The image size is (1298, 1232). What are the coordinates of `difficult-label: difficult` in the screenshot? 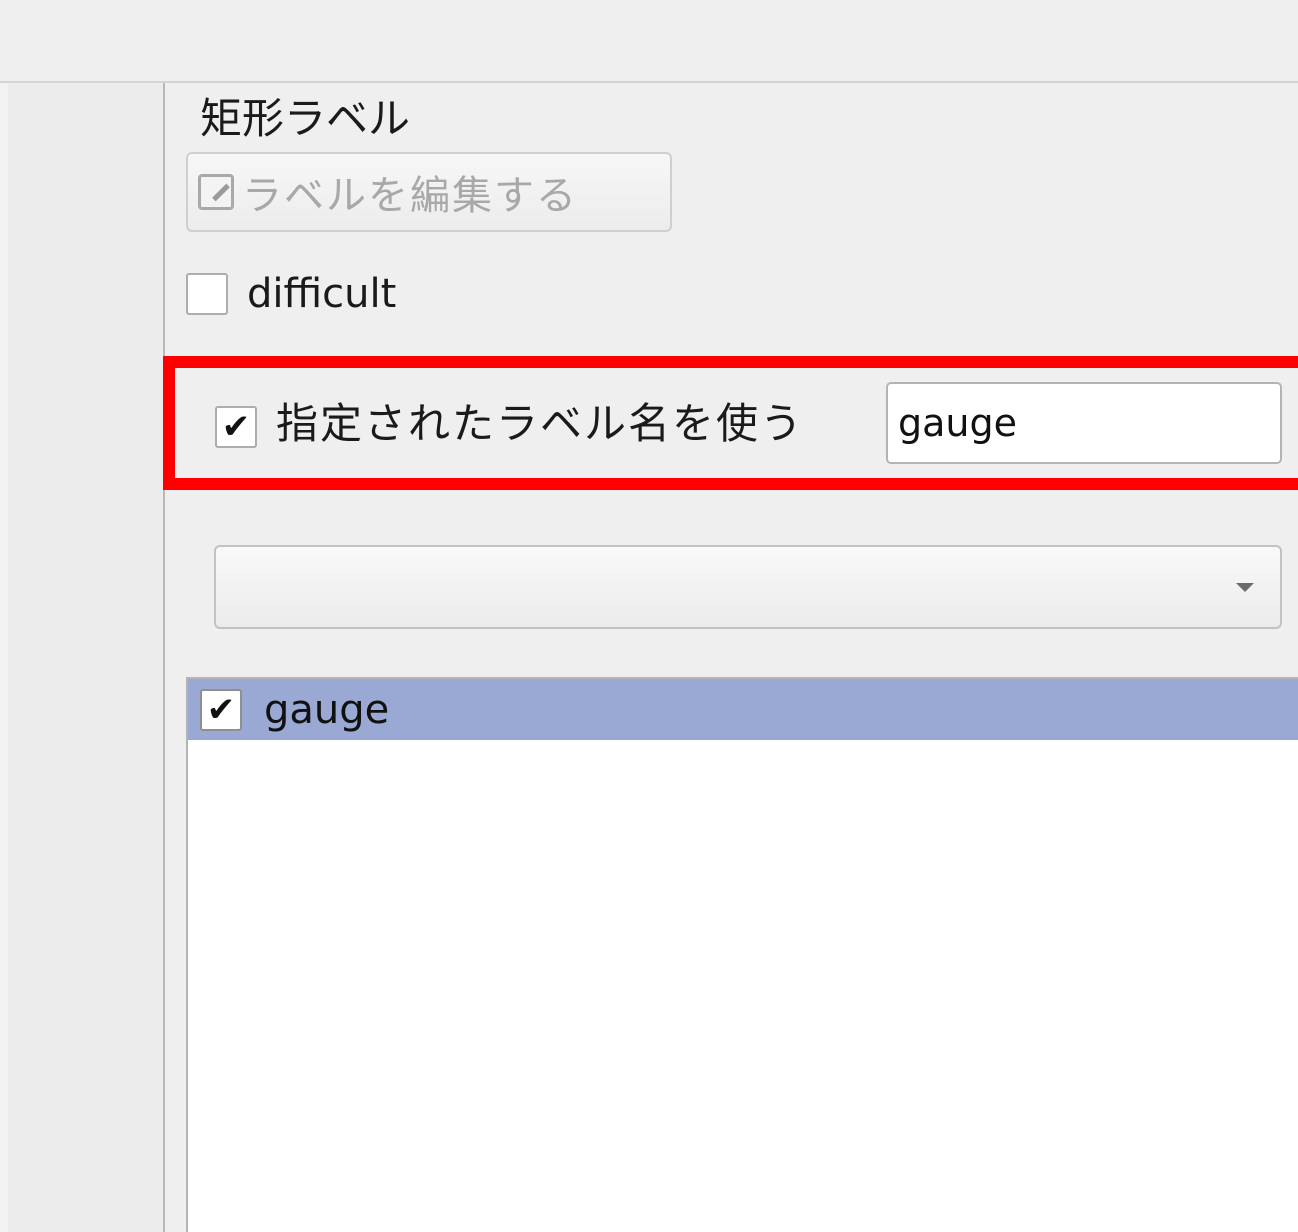 It's located at (322, 294).